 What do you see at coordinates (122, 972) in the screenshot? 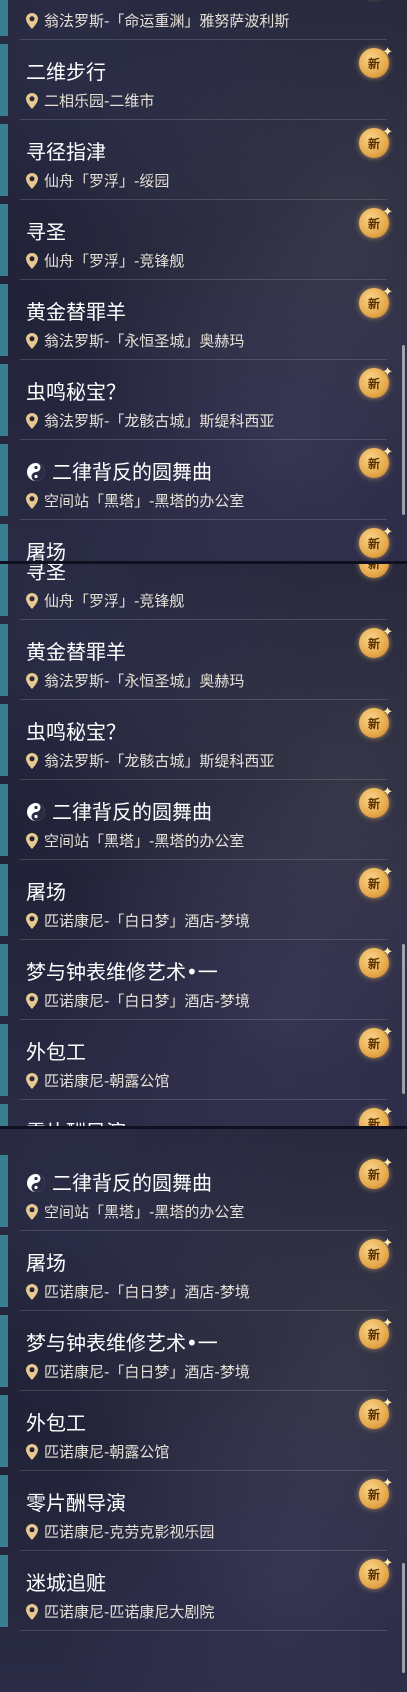
I see `quest-title: 梦与钟表维修艺术•一` at bounding box center [122, 972].